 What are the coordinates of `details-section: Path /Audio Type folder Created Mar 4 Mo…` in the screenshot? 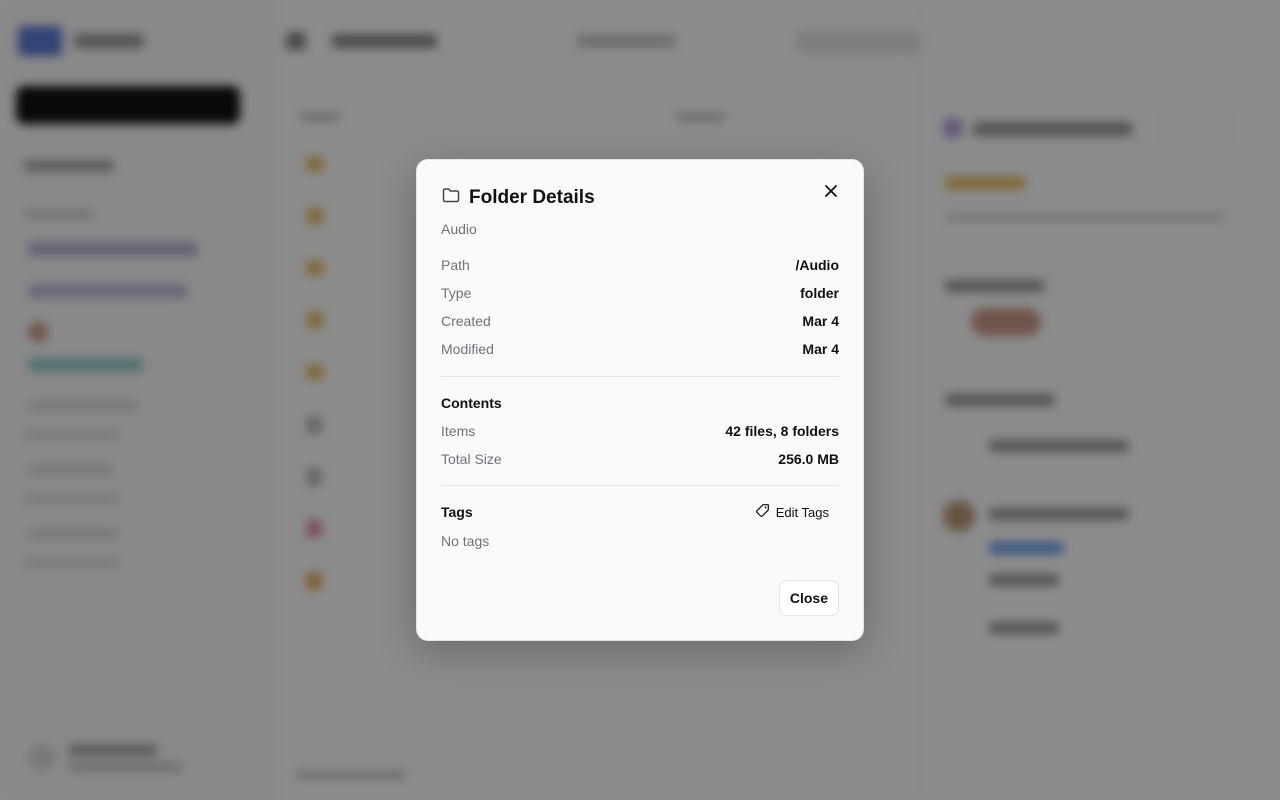 It's located at (640, 307).